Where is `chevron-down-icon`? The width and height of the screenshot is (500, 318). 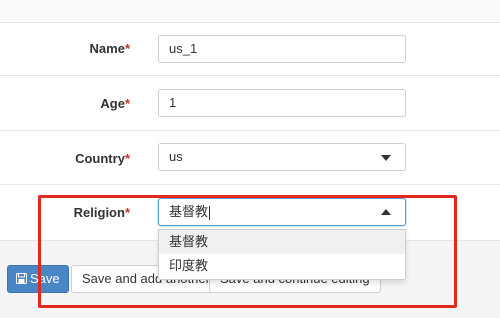
chevron-down-icon is located at coordinates (386, 158).